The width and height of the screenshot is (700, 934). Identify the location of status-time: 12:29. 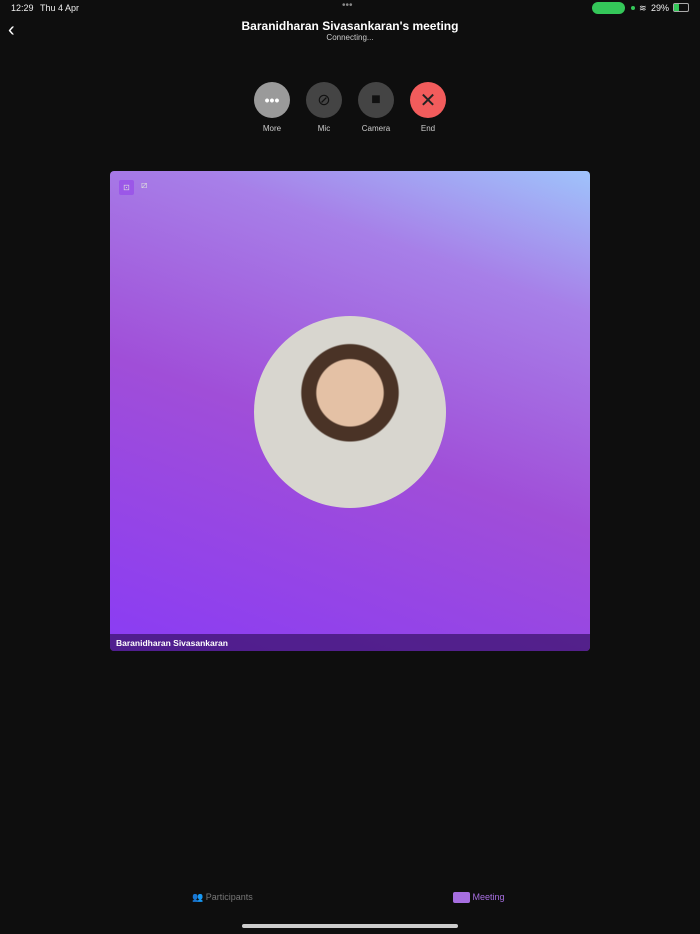
(22, 8).